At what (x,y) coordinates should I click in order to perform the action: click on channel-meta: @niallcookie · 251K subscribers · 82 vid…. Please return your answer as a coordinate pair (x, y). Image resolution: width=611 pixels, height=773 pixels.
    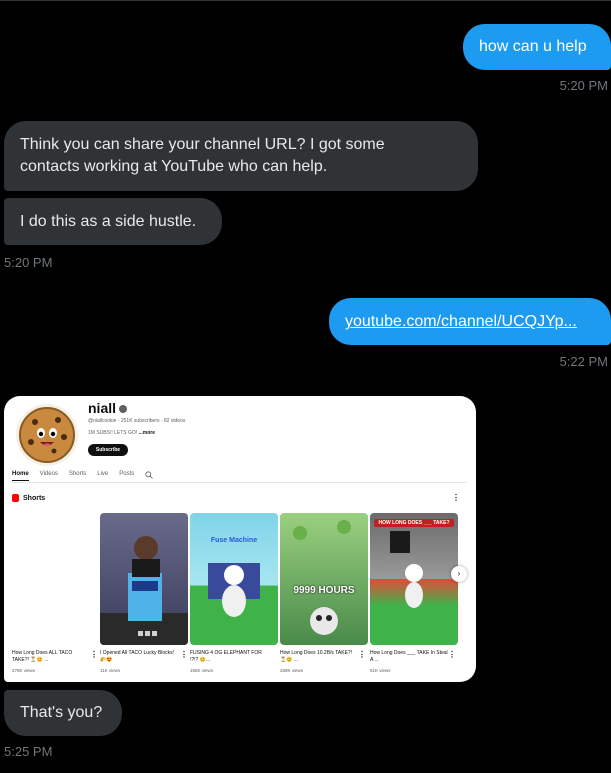
    Looking at the image, I should click on (137, 421).